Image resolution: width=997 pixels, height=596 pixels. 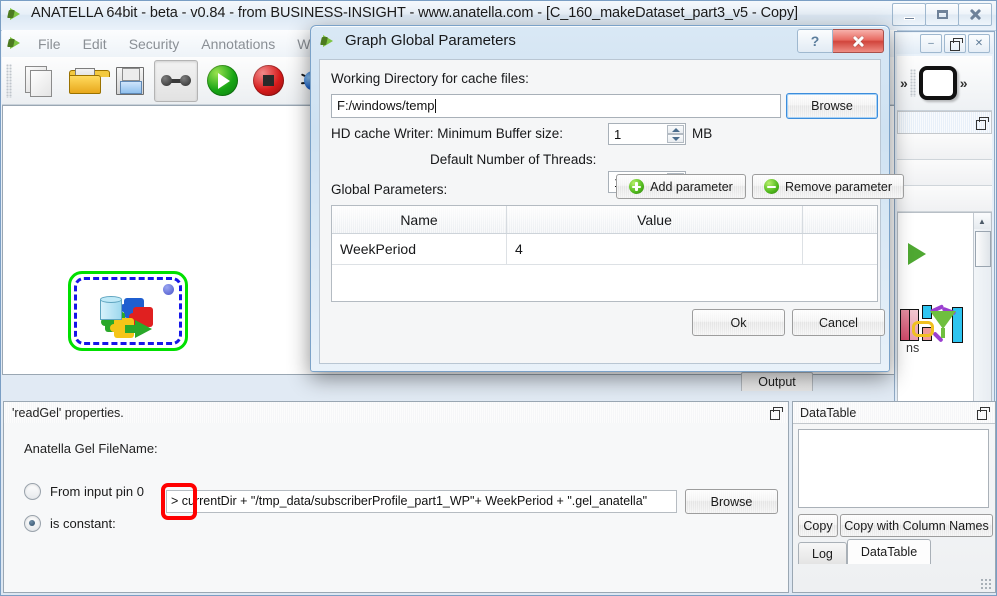 I want to click on menu-file: File, so click(x=49, y=44).